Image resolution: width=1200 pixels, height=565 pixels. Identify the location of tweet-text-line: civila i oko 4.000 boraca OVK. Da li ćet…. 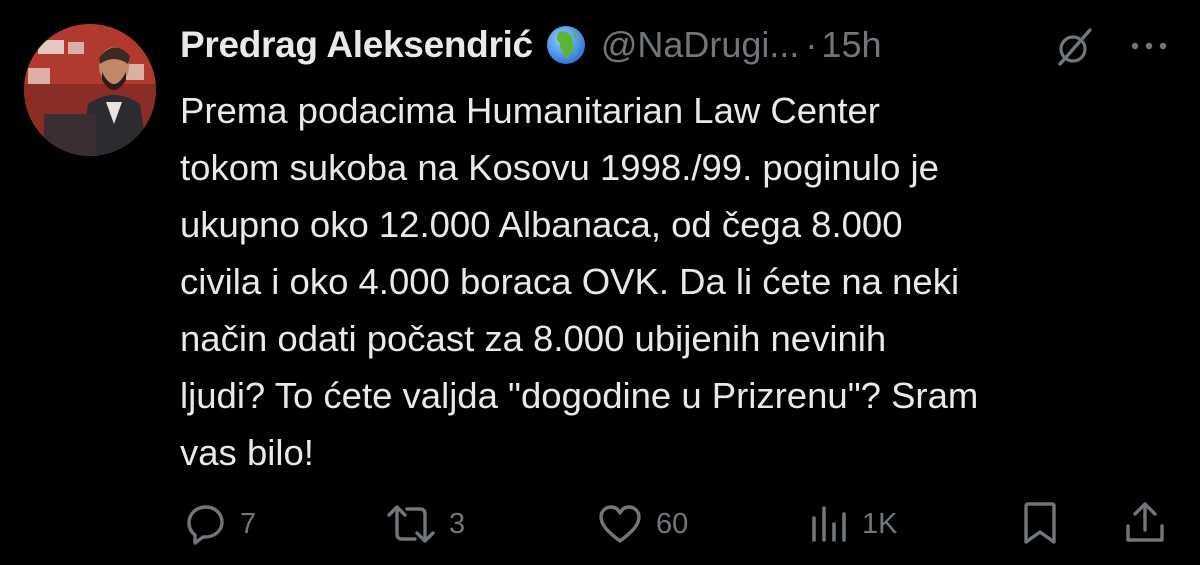
(570, 281).